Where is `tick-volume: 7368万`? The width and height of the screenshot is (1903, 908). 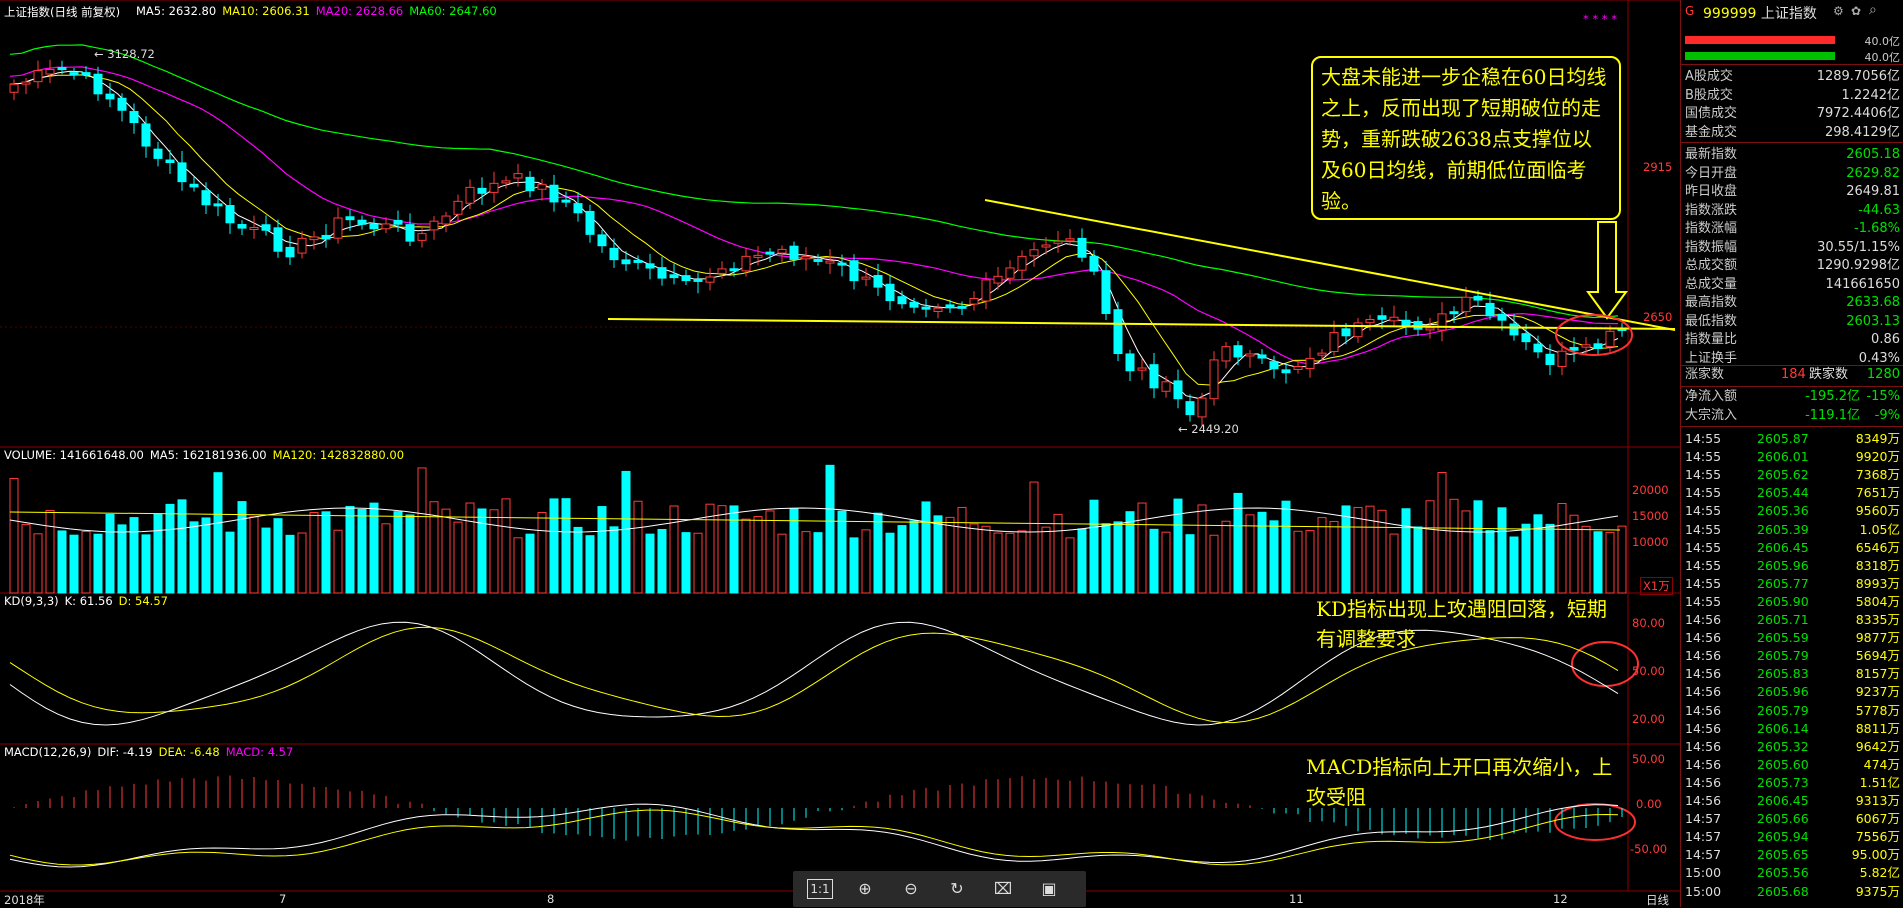 tick-volume: 7368万 is located at coordinates (1877, 475).